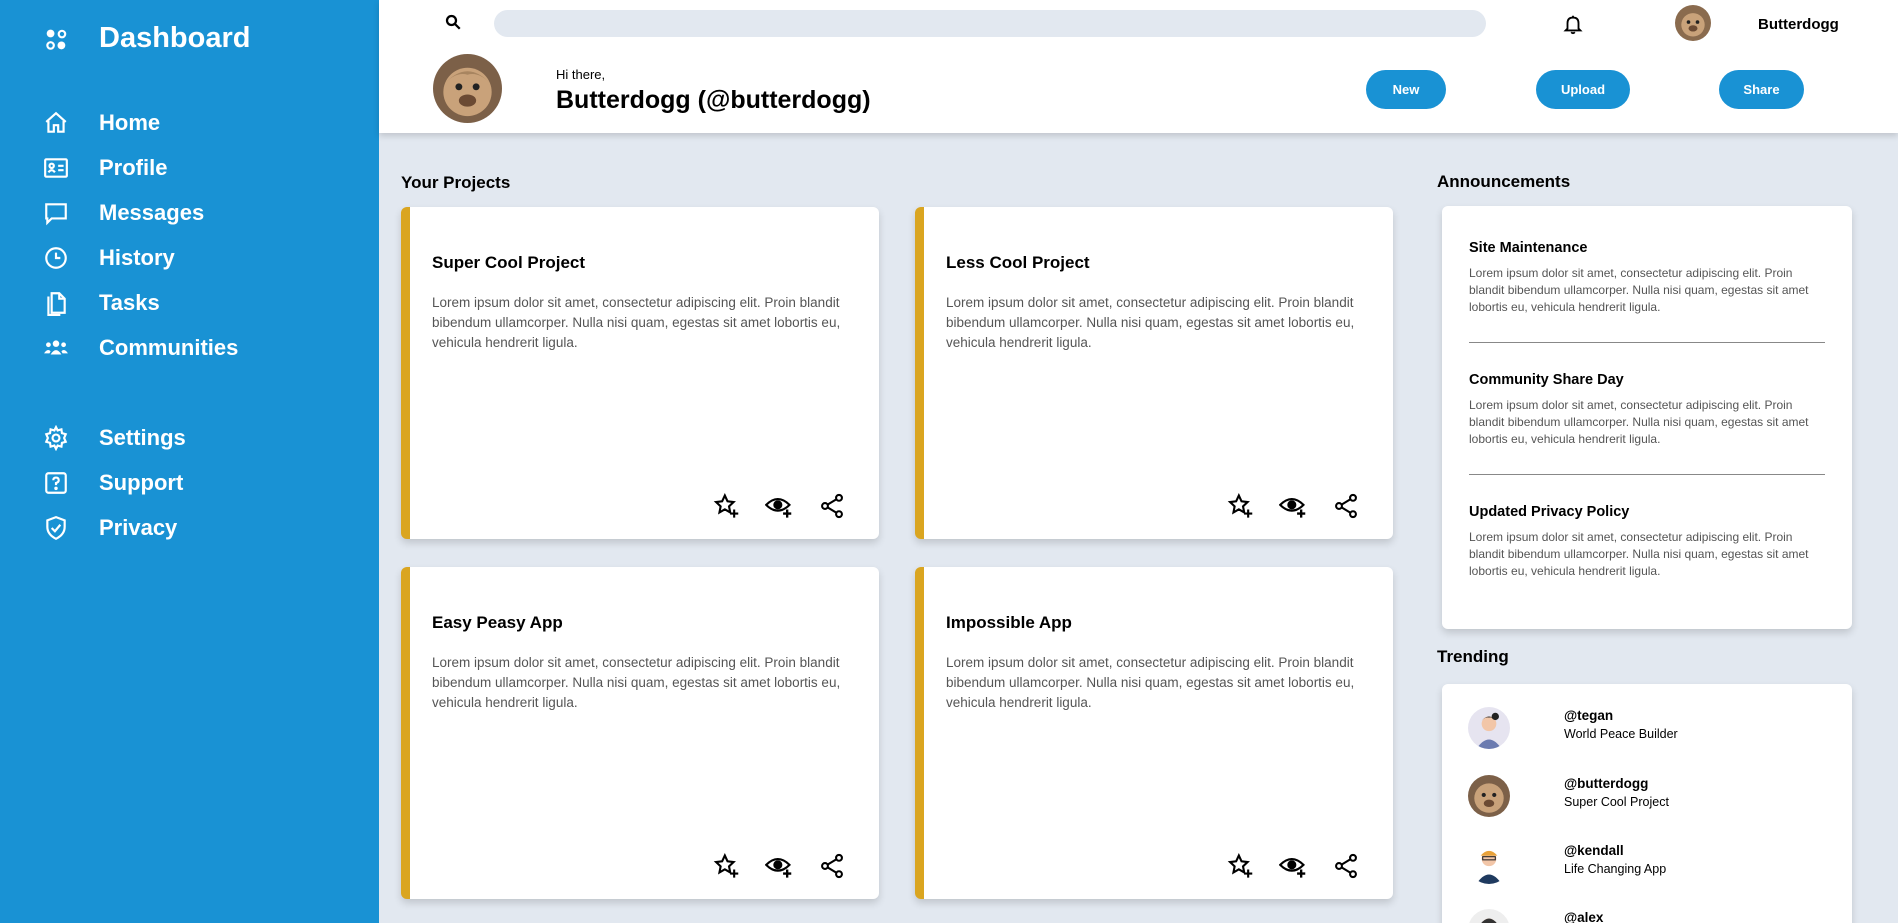  What do you see at coordinates (1573, 24) in the screenshot?
I see `bell-icon` at bounding box center [1573, 24].